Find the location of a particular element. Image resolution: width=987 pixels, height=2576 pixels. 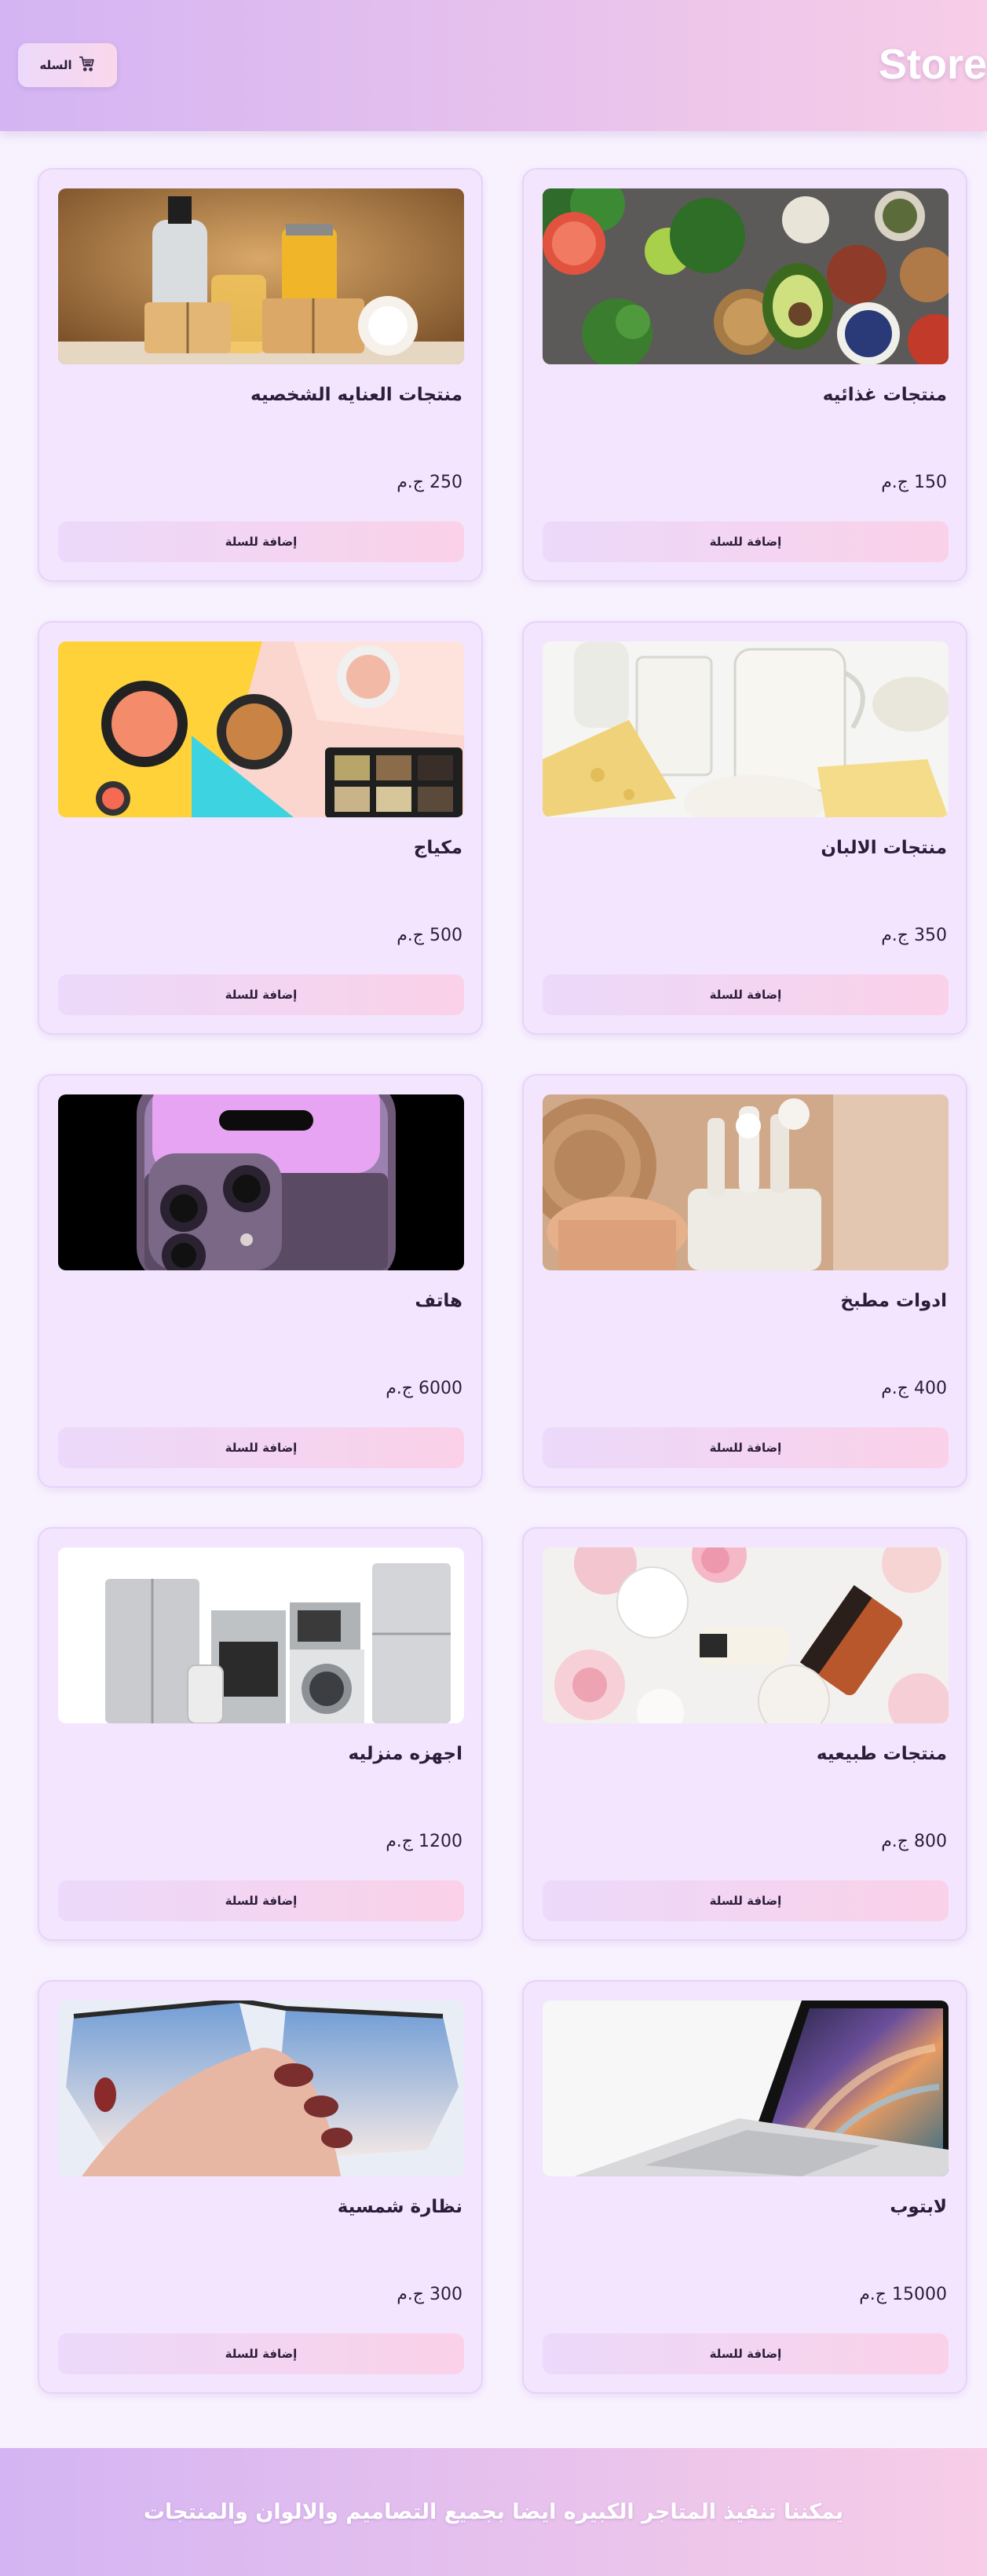

product-title: نظارة شمسية is located at coordinates (399, 2207).